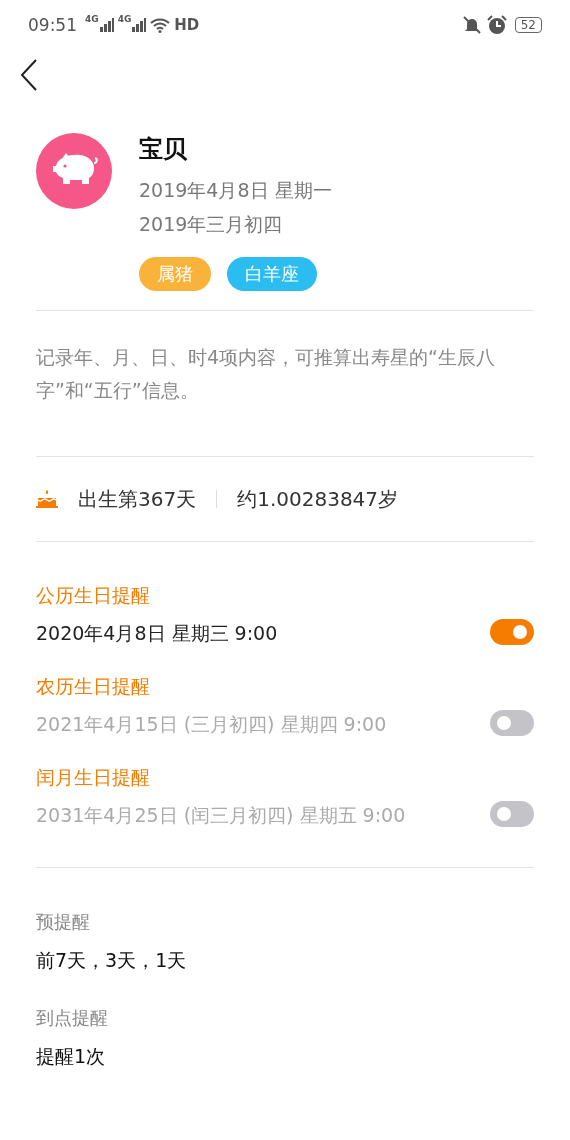 The image size is (570, 1140). Describe the element at coordinates (63, 922) in the screenshot. I see `setting-label: 预提醒` at that location.